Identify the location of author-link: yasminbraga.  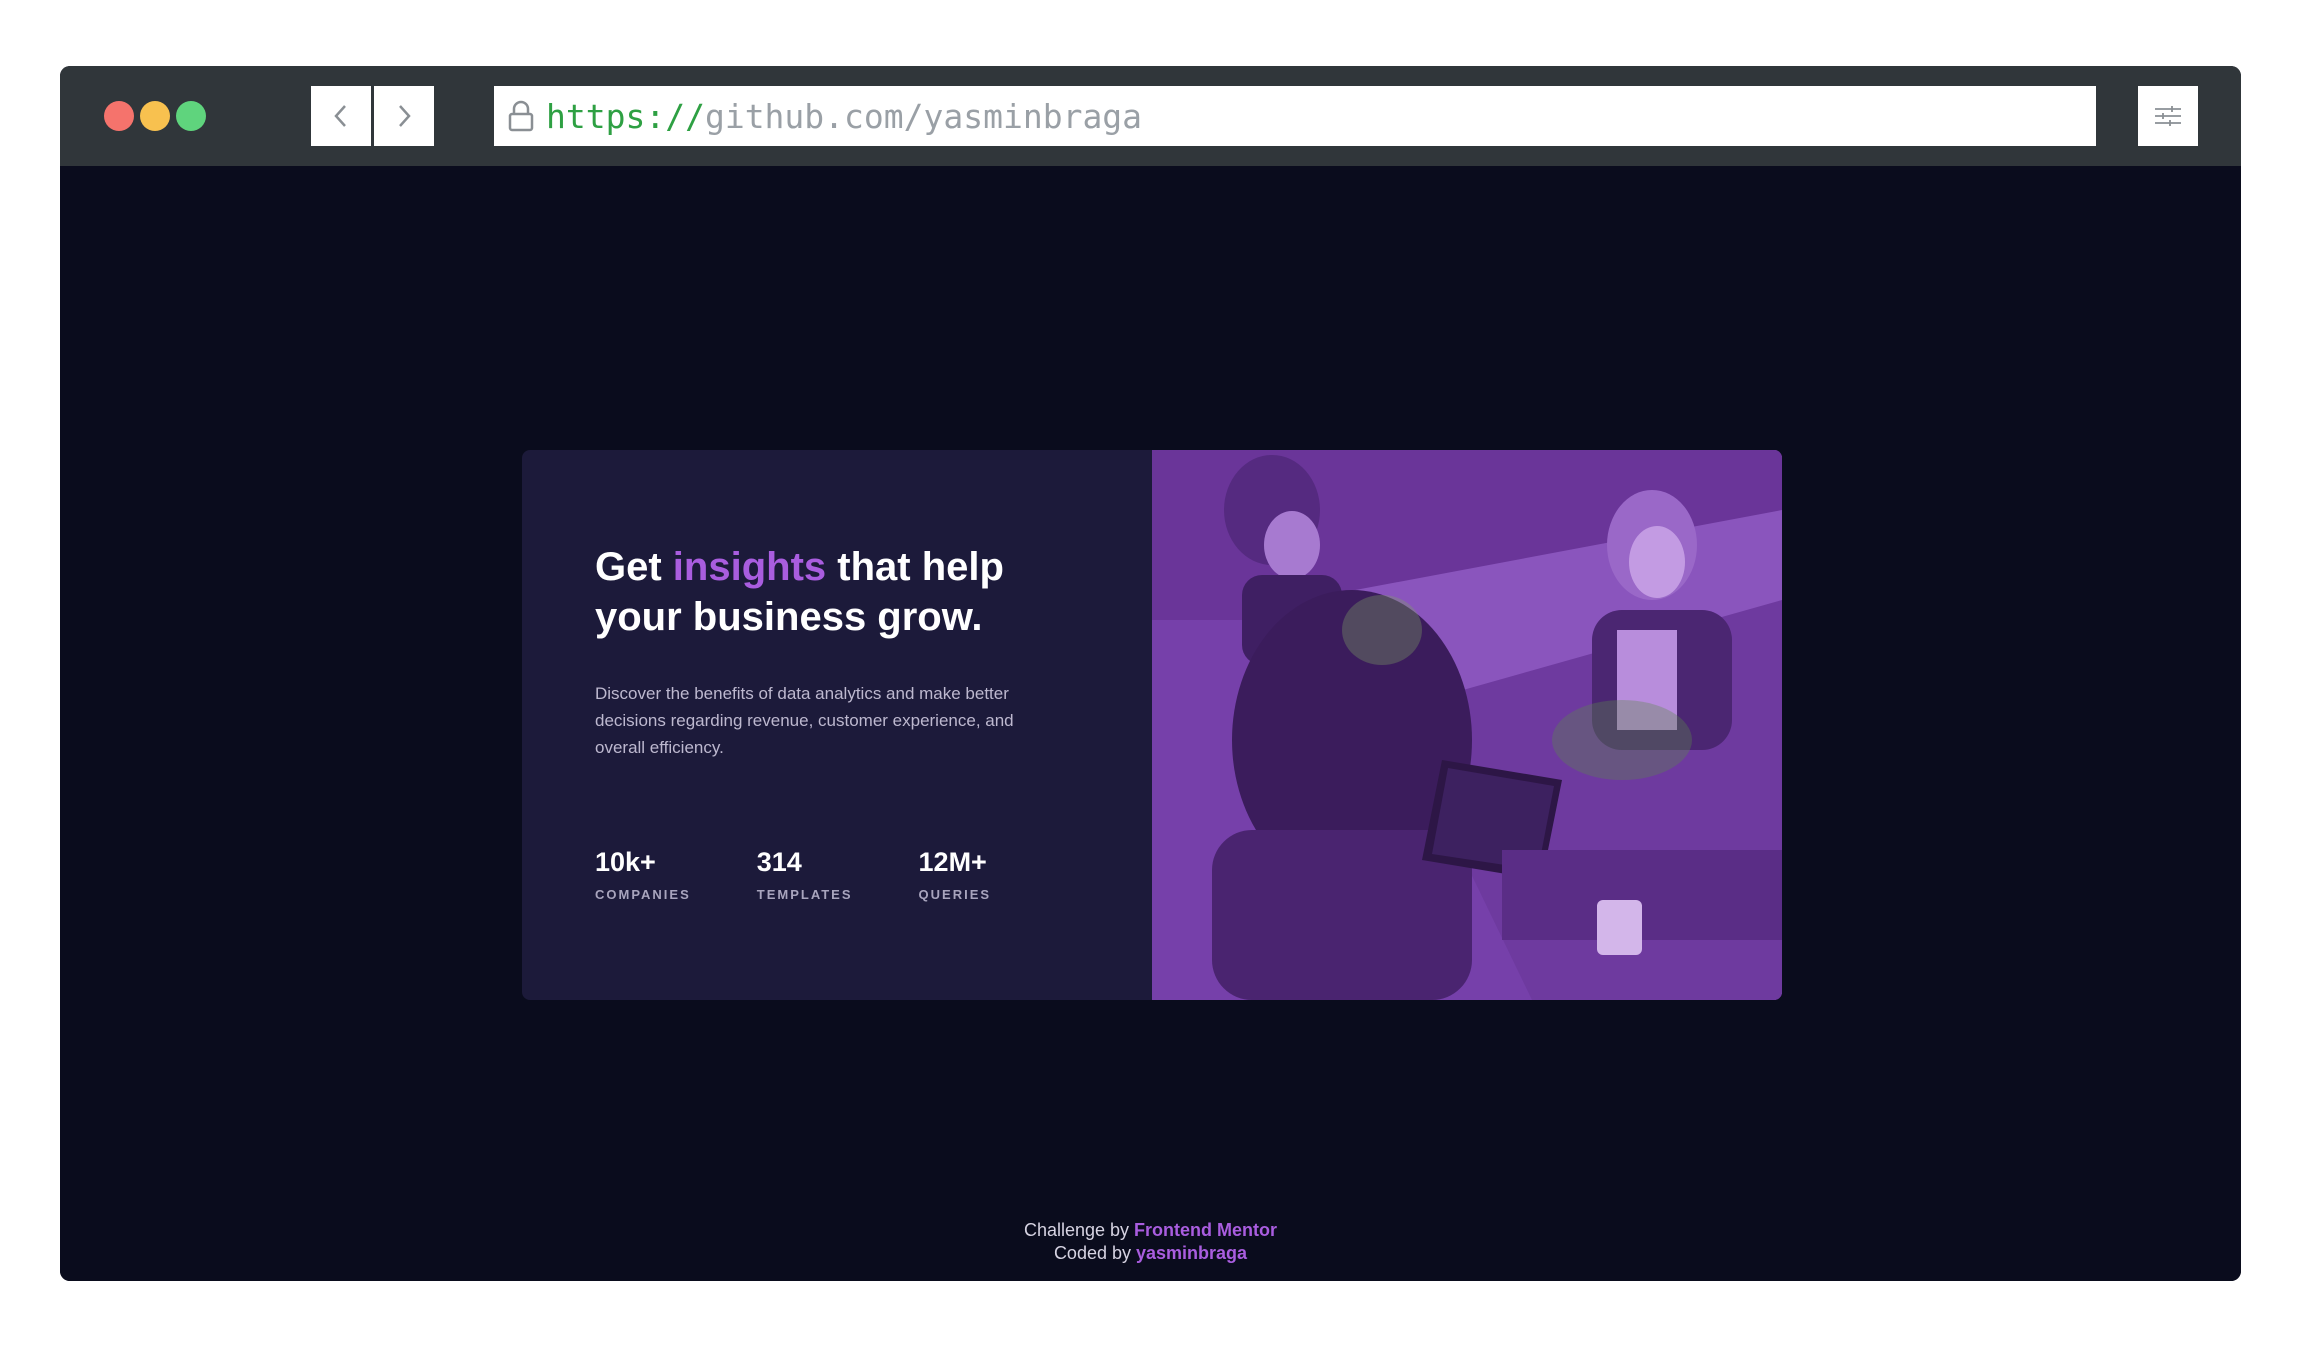
(1191, 1253).